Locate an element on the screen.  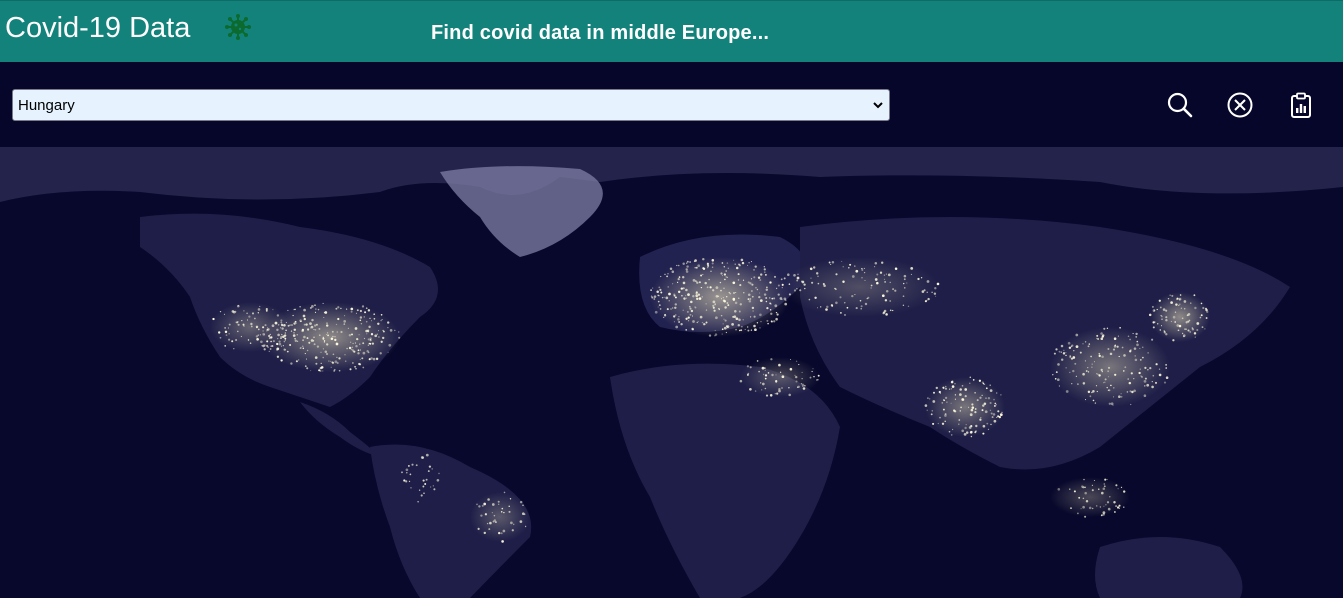
chevron-down-icon is located at coordinates (878, 105).